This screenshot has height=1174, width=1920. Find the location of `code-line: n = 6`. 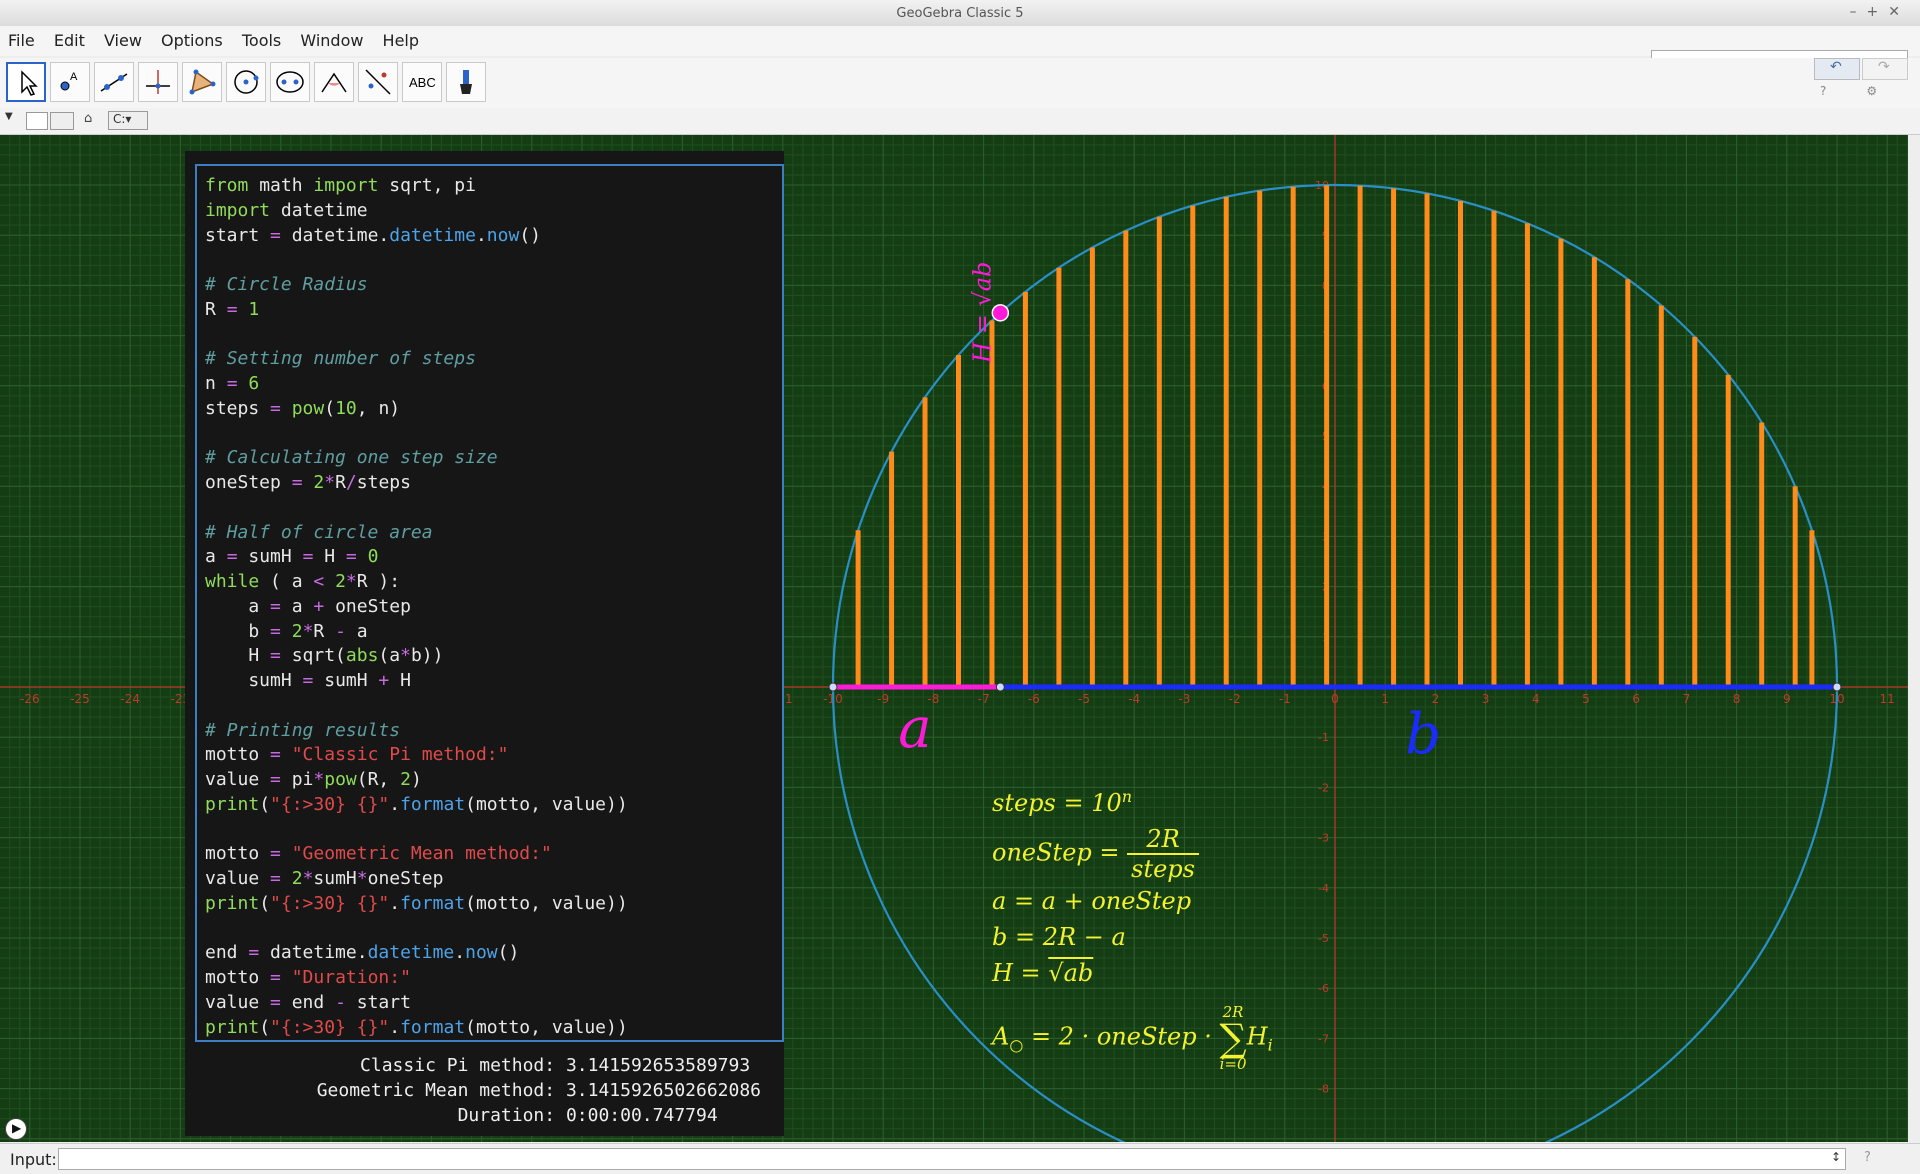

code-line: n = 6 is located at coordinates (232, 383).